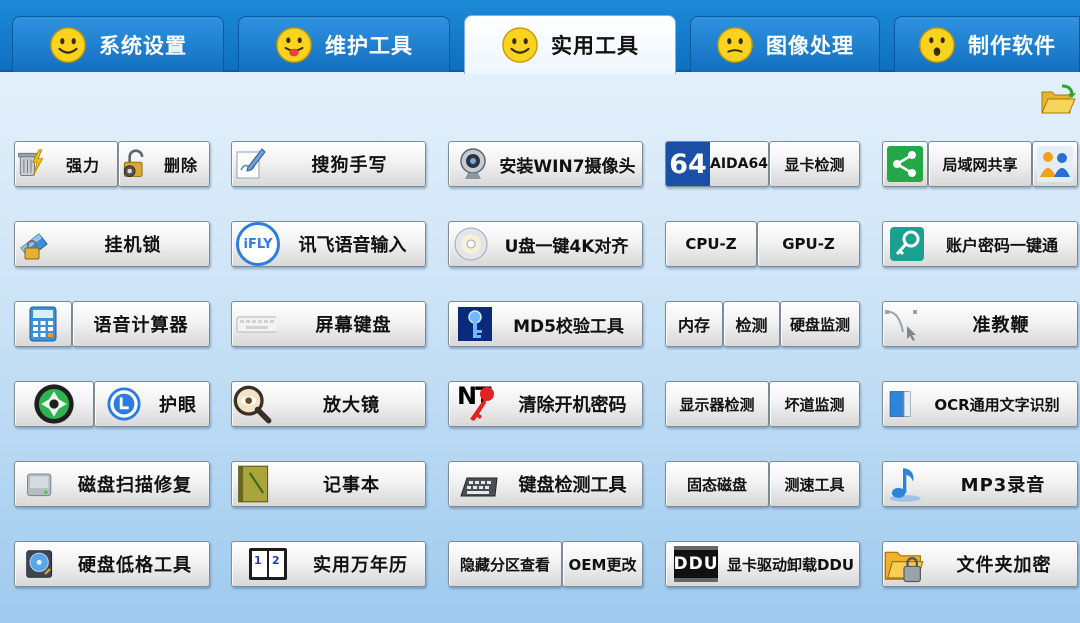  I want to click on oem-change-label: OEM更改, so click(602, 564).